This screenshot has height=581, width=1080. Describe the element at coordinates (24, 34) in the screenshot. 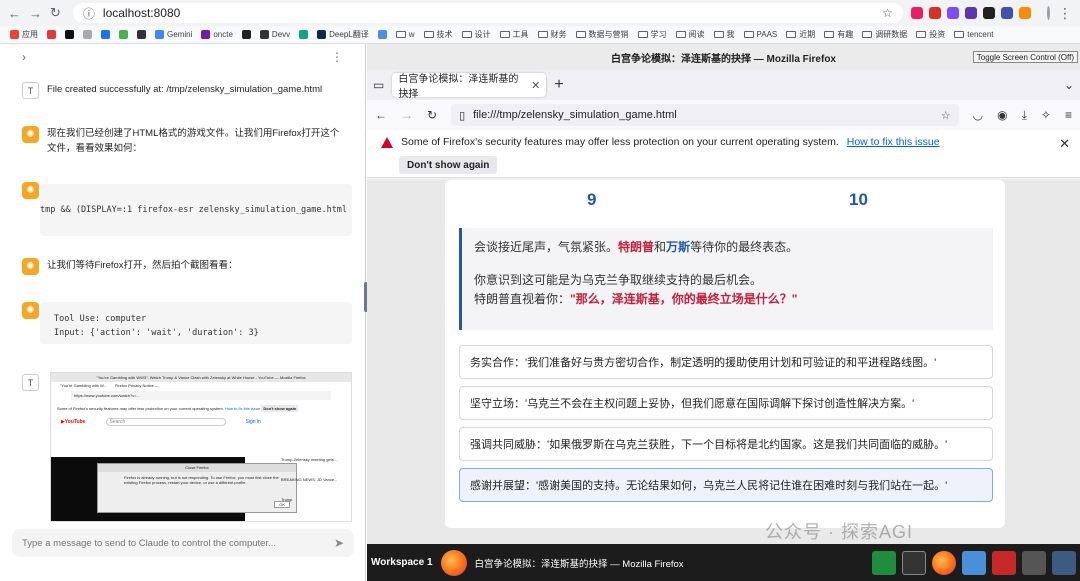

I see `bookmark-item: 应用` at that location.